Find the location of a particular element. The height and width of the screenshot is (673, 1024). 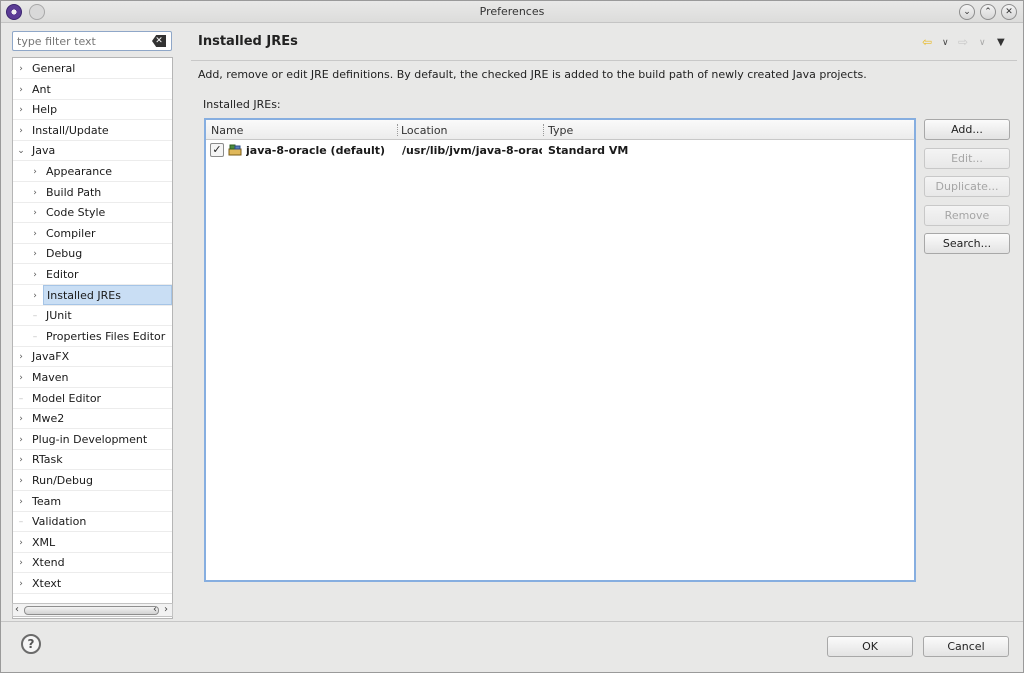

scroll-left-end-icon: ‹ is located at coordinates (155, 610).